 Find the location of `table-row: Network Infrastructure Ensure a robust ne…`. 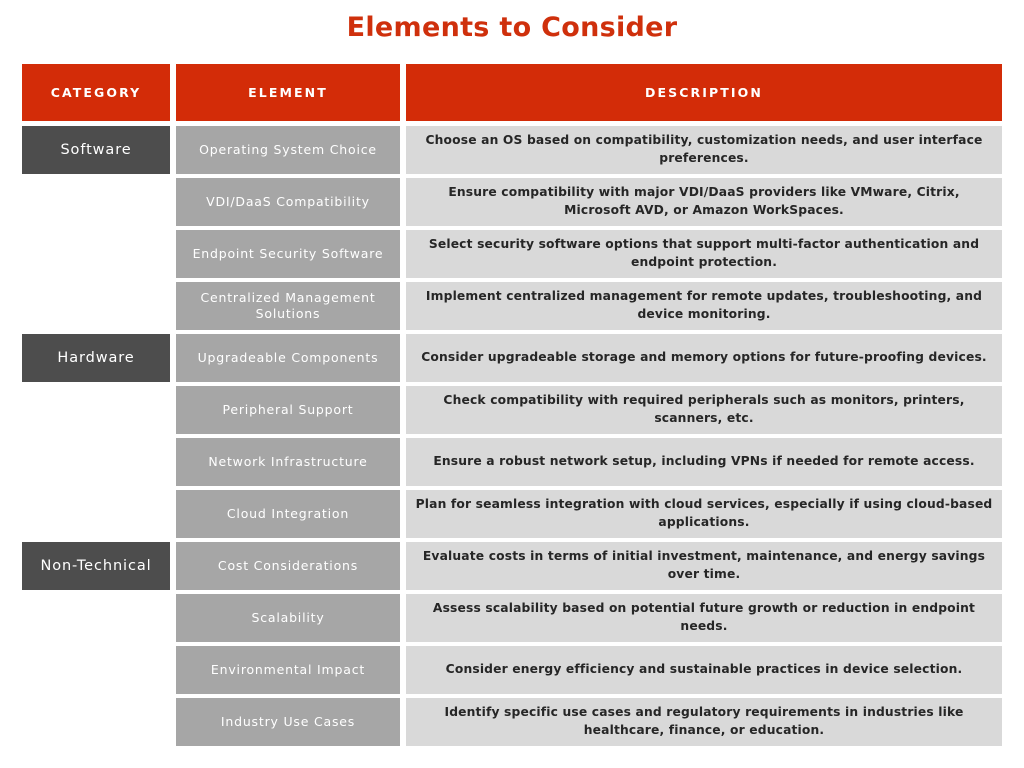

table-row: Network Infrastructure Ensure a robust ne… is located at coordinates (512, 462).